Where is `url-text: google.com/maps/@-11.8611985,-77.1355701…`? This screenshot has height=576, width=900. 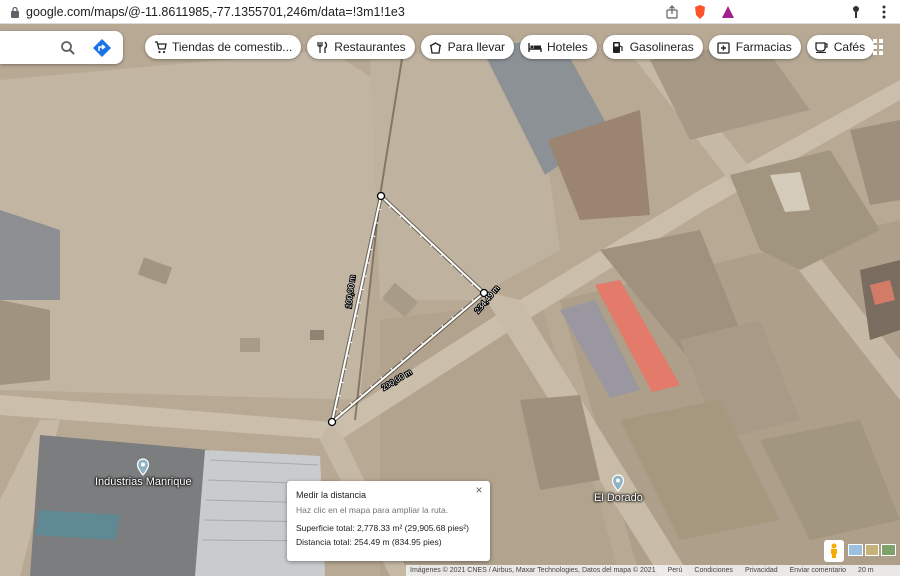 url-text: google.com/maps/@-11.8611985,-77.1355701… is located at coordinates (215, 12).